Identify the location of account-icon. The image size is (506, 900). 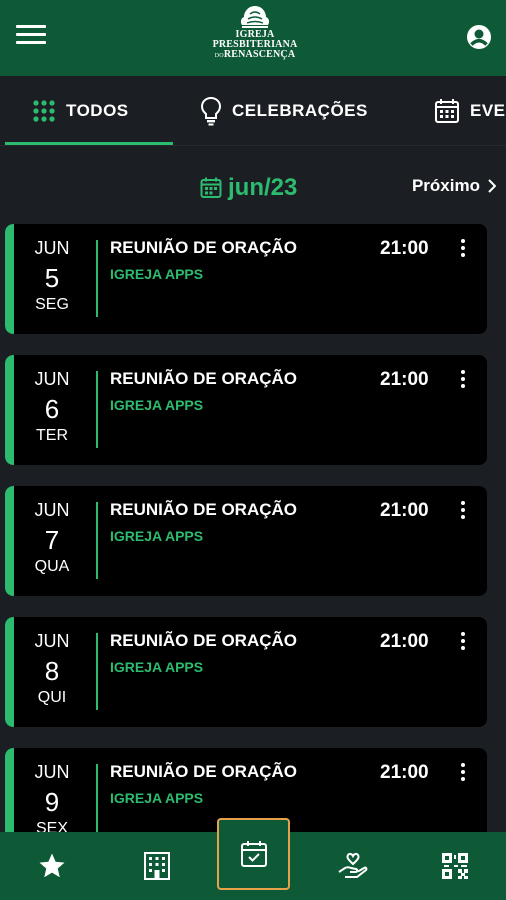
(479, 37).